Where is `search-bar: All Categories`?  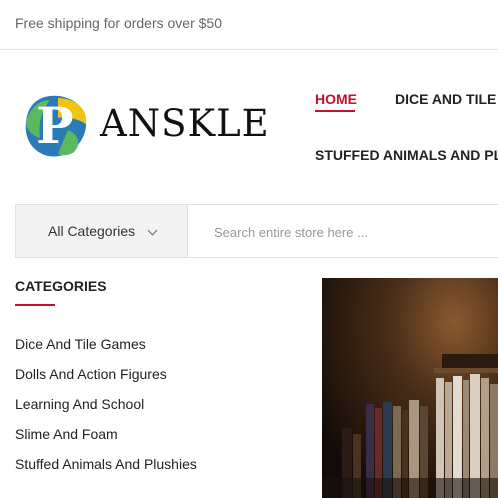 search-bar: All Categories is located at coordinates (256, 231).